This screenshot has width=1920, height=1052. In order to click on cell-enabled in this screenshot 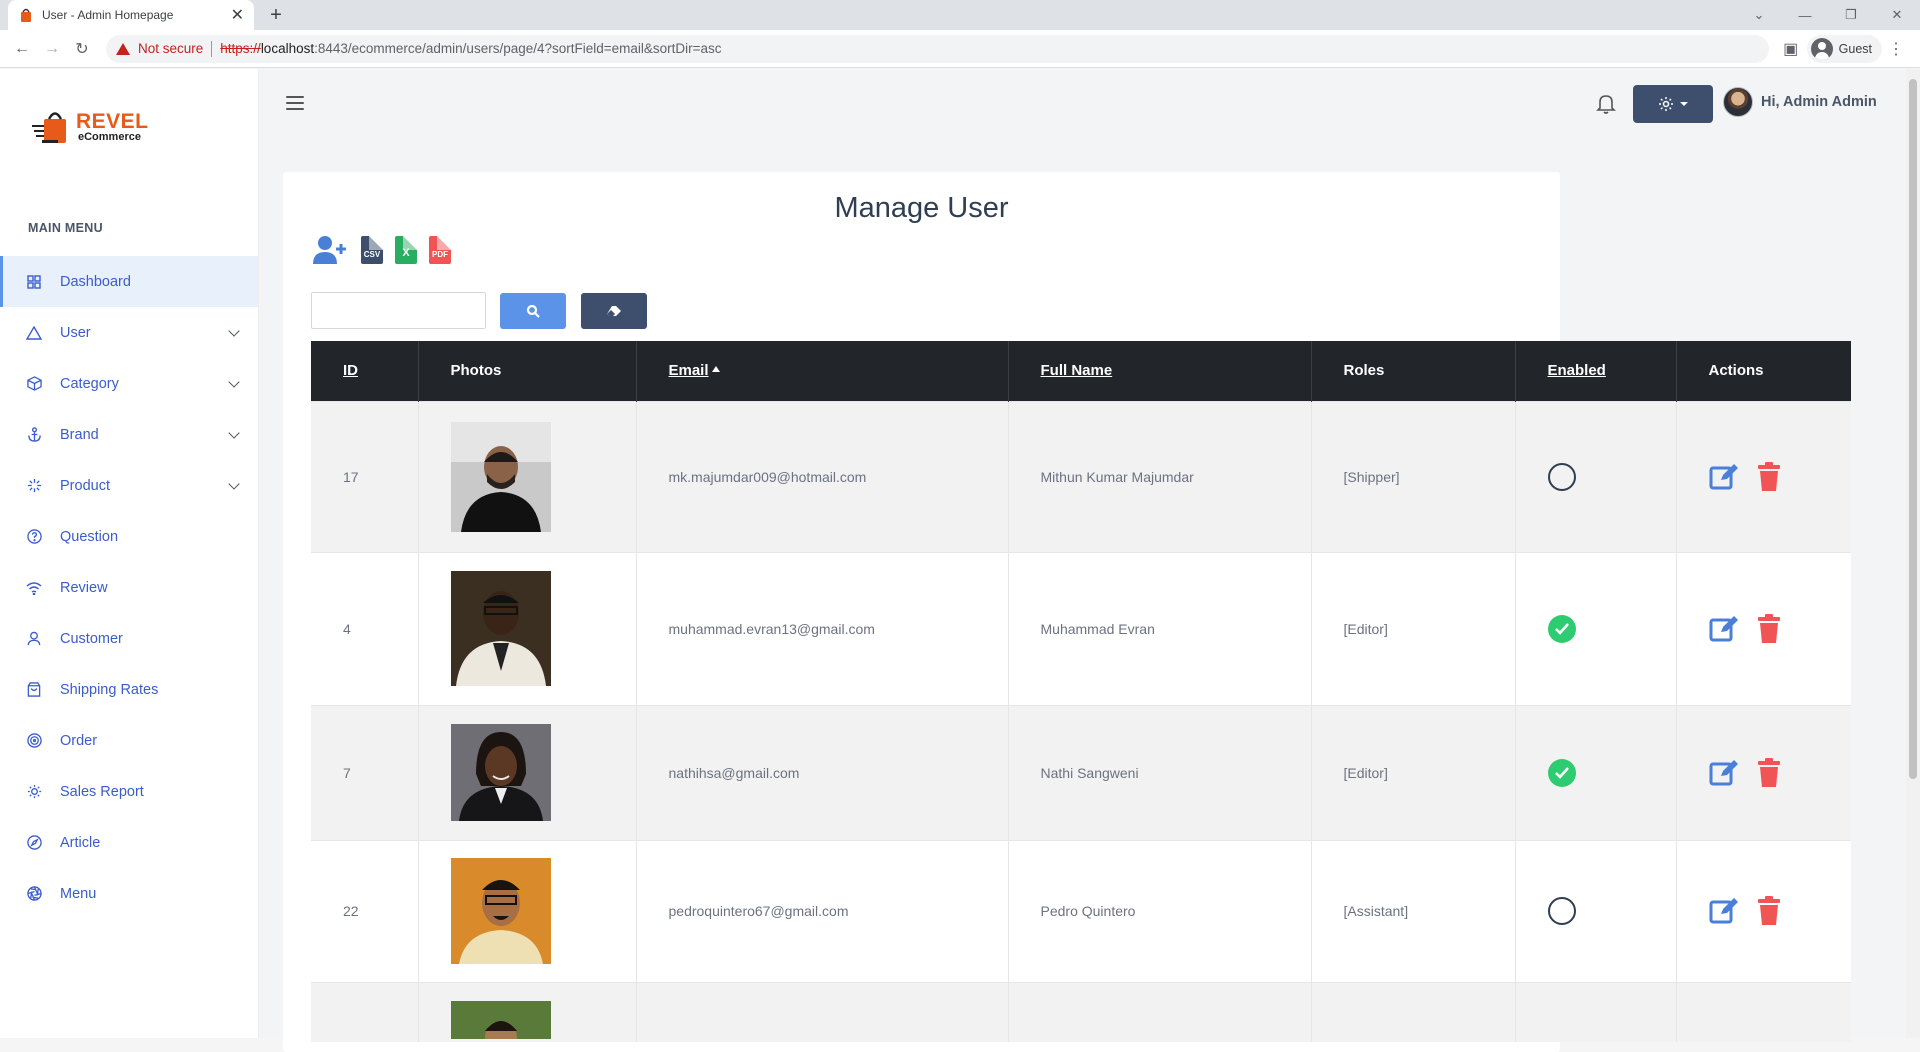, I will do `click(1596, 1011)`.